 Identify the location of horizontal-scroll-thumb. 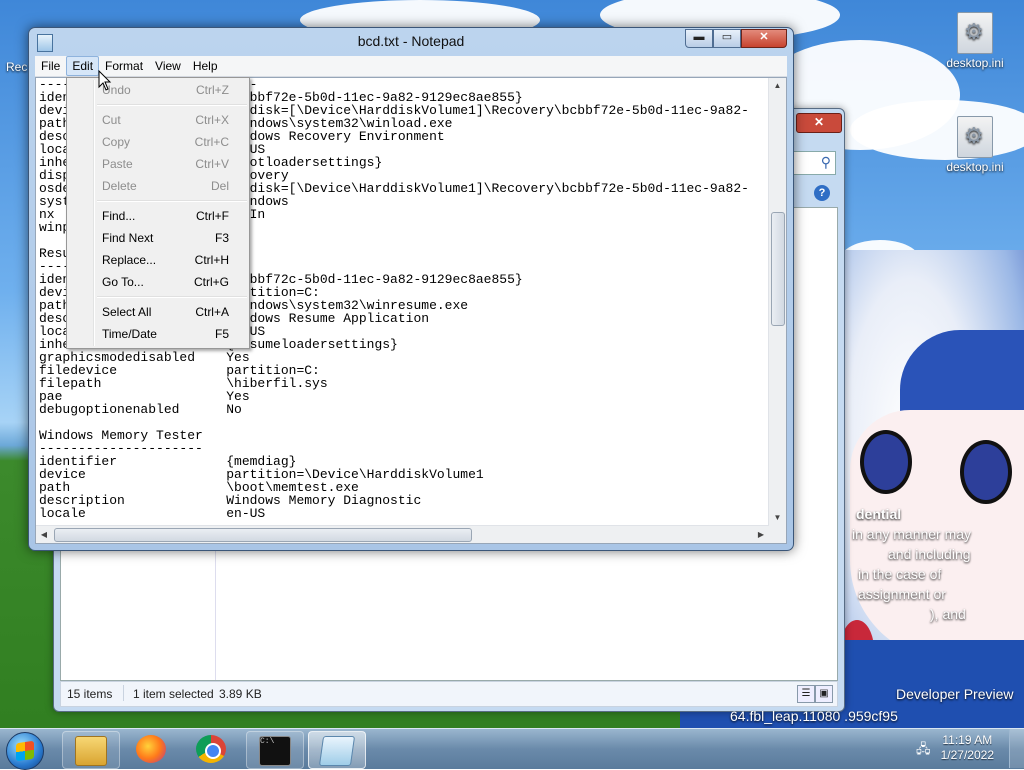
(263, 535).